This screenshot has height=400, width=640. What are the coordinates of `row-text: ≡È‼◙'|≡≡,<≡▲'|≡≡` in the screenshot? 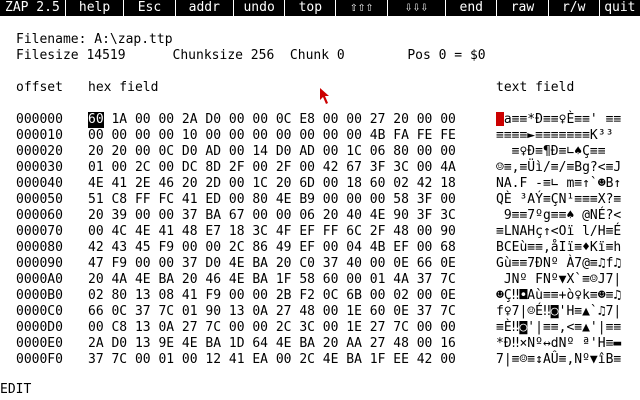 It's located at (566, 328).